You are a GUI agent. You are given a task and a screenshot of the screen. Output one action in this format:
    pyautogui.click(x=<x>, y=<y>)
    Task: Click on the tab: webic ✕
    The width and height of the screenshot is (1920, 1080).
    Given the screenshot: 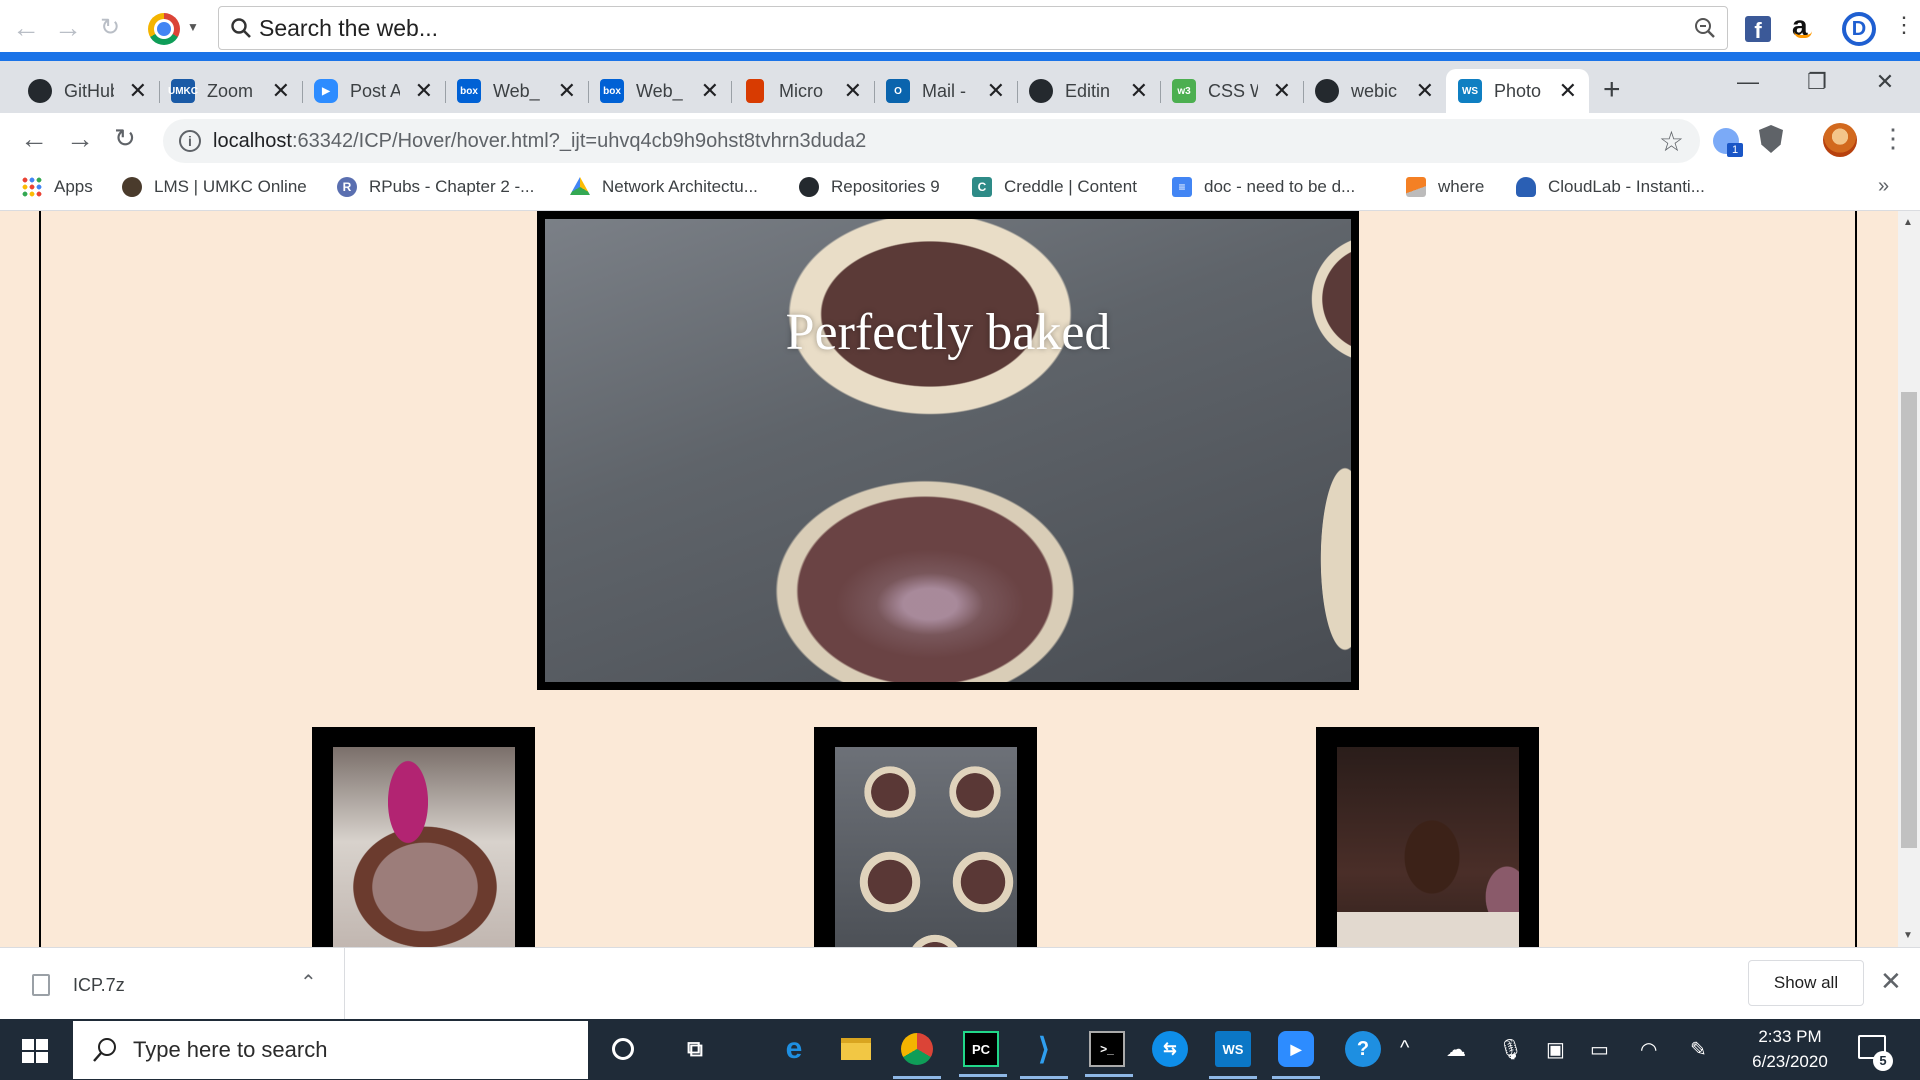 What is the action you would take?
    pyautogui.click(x=1374, y=91)
    